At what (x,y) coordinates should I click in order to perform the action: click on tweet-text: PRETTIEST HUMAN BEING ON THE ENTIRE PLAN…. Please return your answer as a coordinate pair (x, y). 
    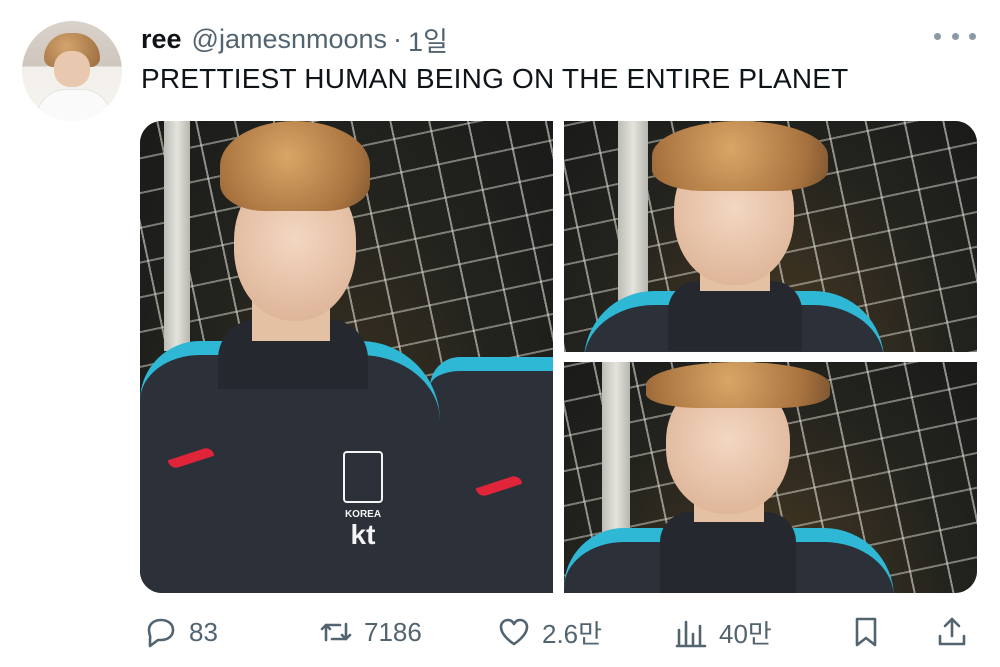
    Looking at the image, I should click on (495, 78).